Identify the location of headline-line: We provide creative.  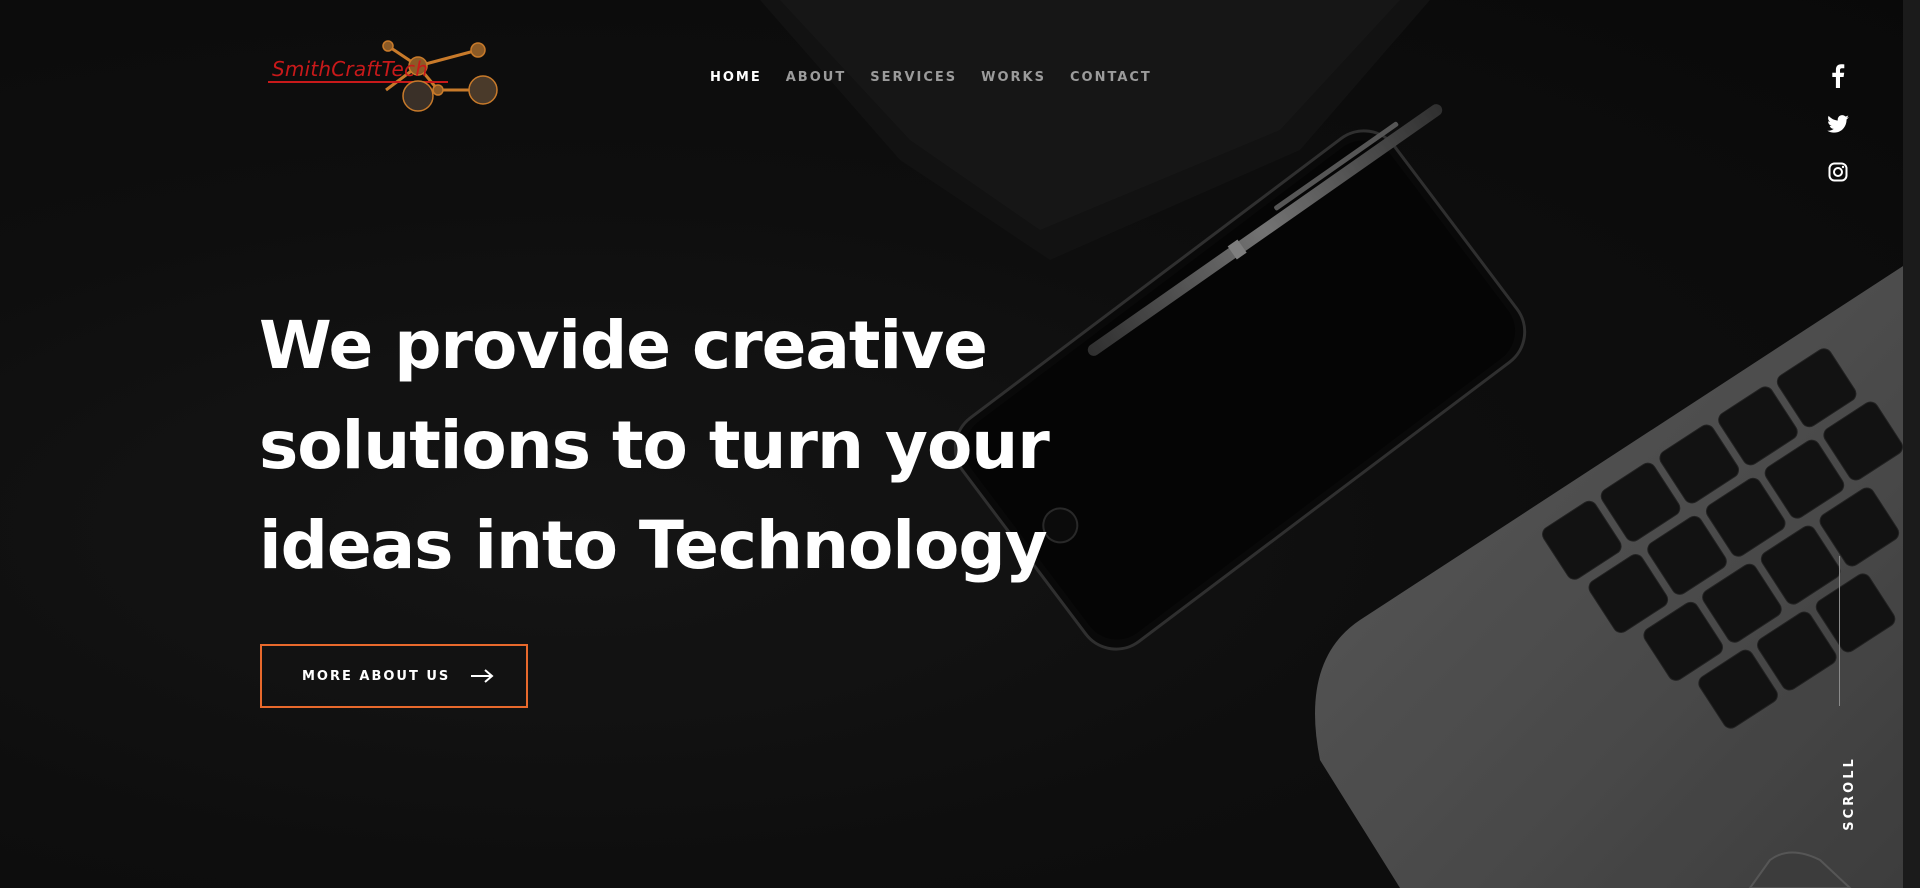
(623, 345).